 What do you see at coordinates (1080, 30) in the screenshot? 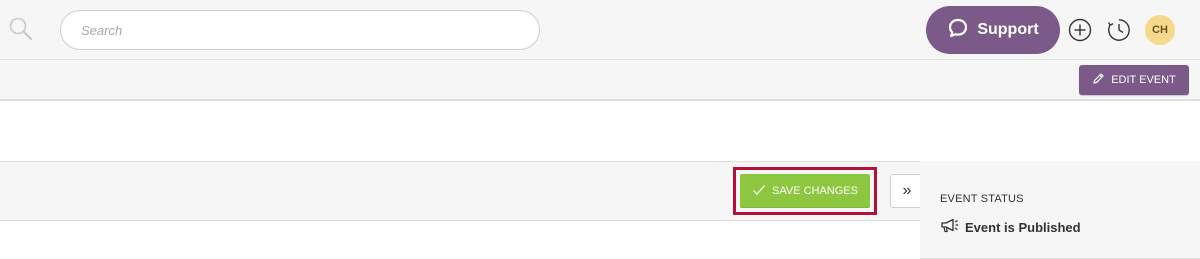
I see `plus-circle-icon` at bounding box center [1080, 30].